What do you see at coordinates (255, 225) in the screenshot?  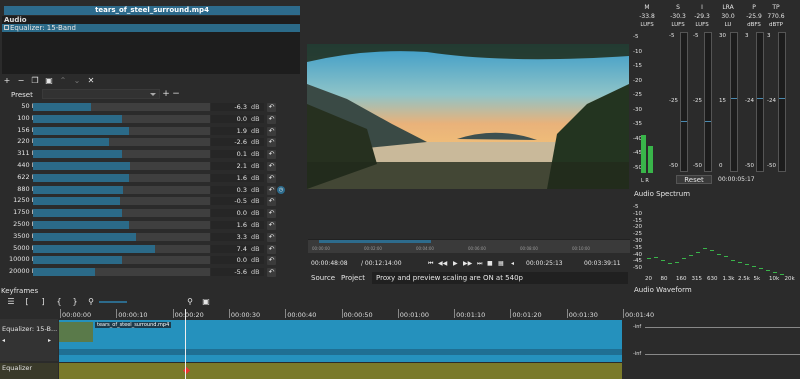 I see `band-unit: dB` at bounding box center [255, 225].